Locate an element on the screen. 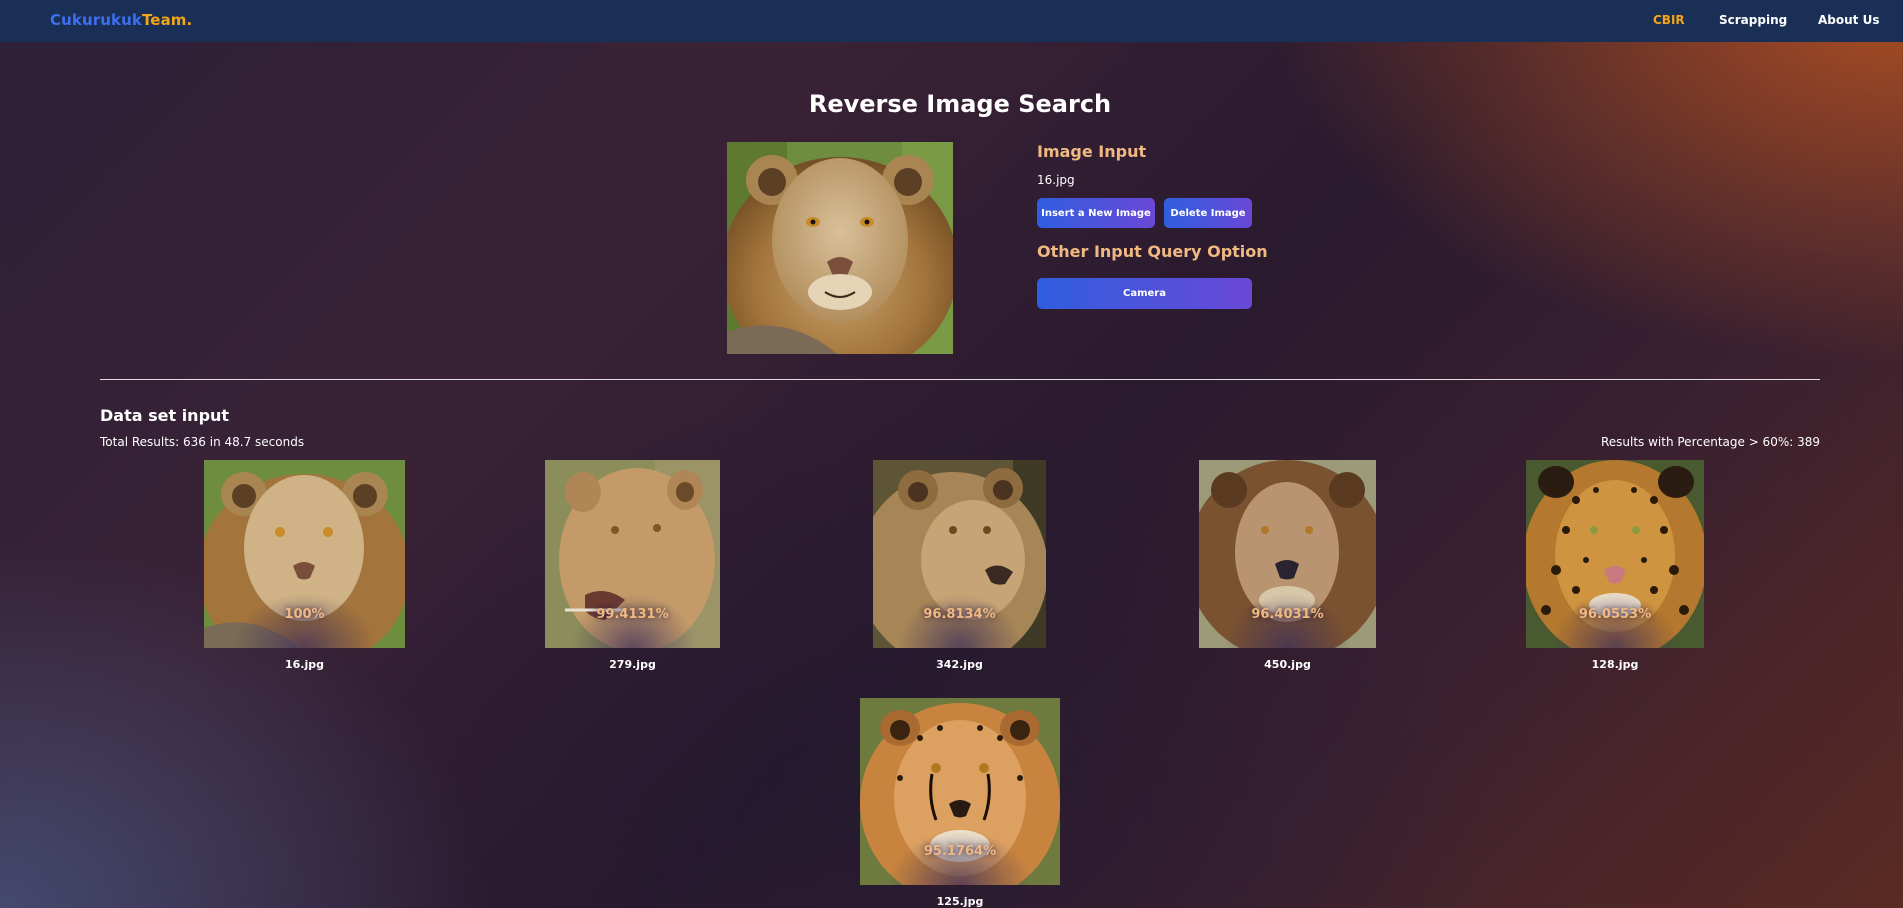  brand-name-part1: Cukurukuk is located at coordinates (96, 20).